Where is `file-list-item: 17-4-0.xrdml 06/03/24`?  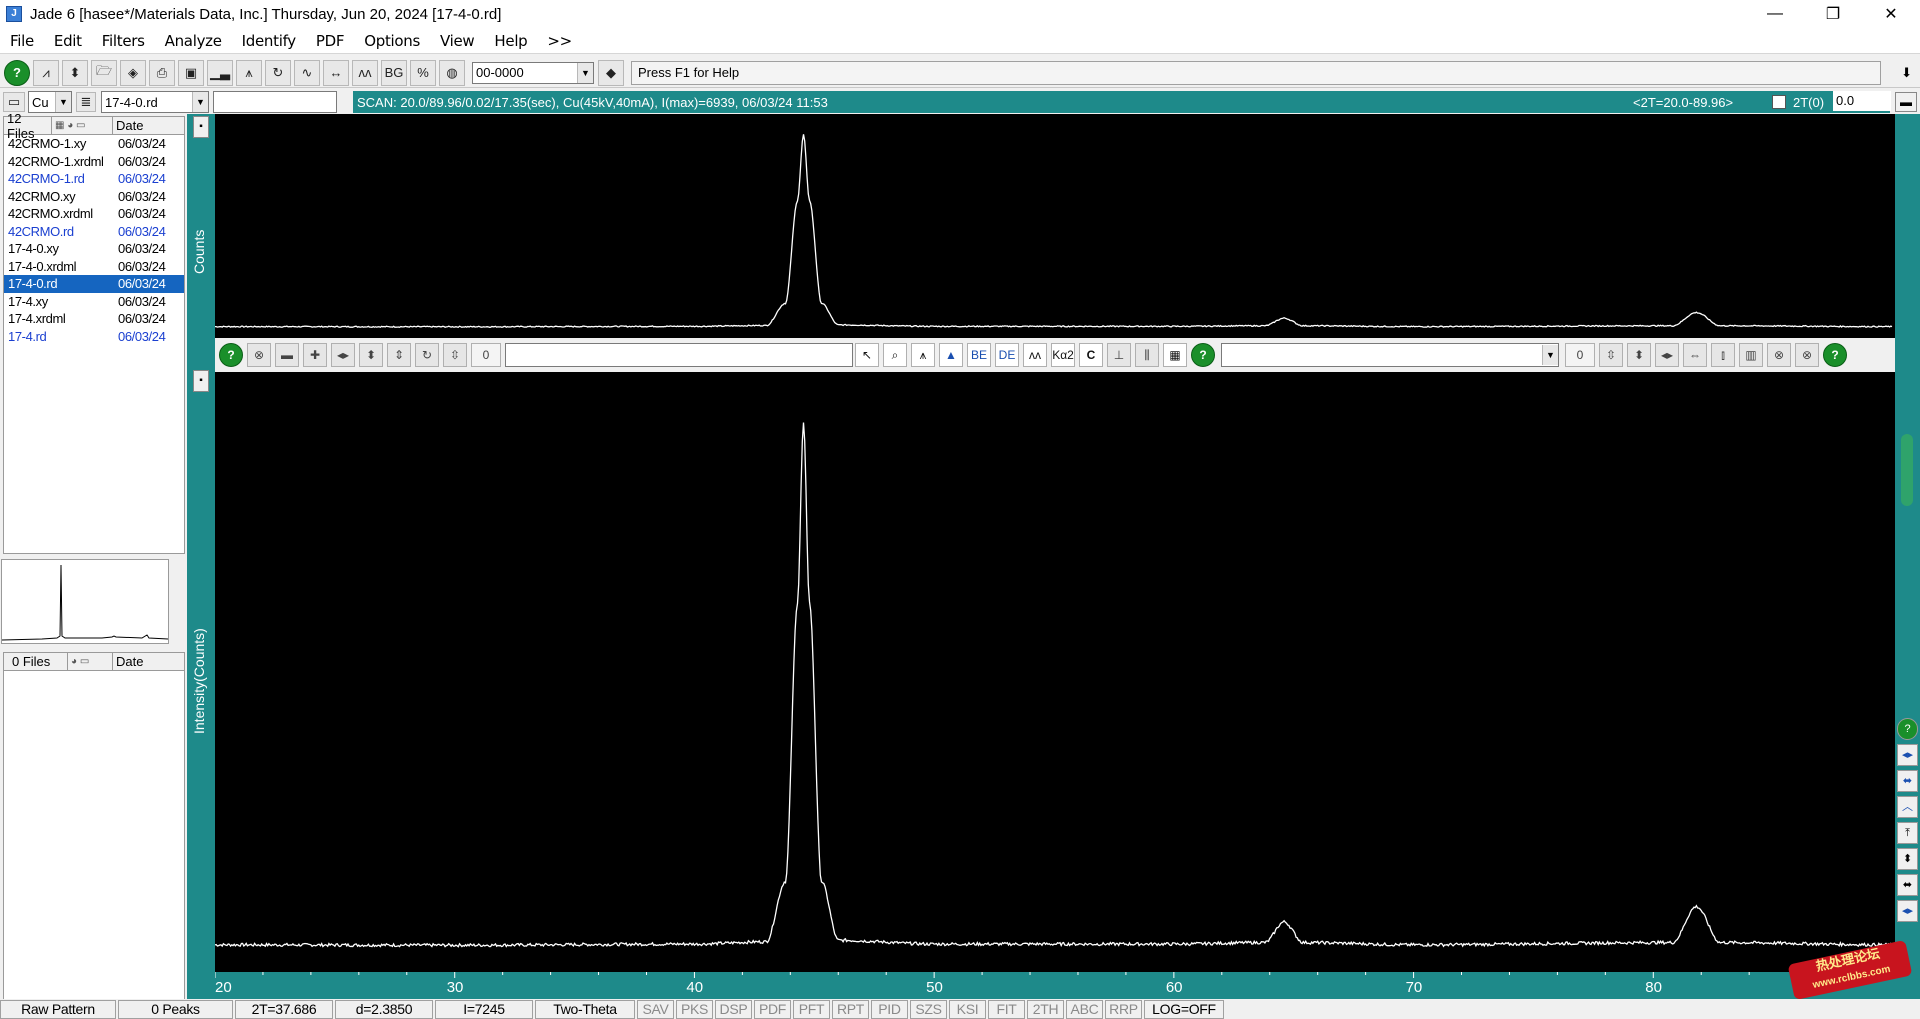
file-list-item: 17-4-0.xrdml 06/03/24 is located at coordinates (94, 267).